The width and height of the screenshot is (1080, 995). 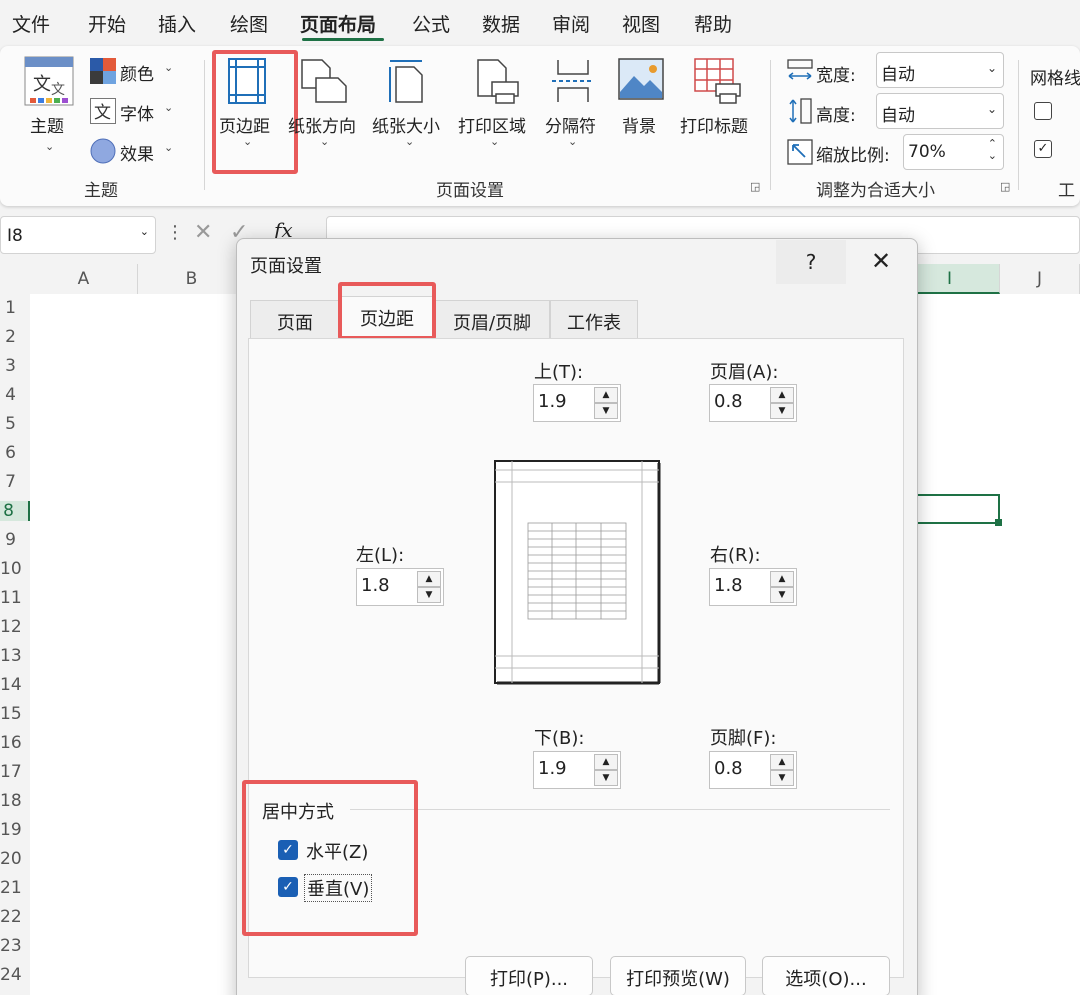 I want to click on left-label: 左(L):, so click(x=380, y=555).